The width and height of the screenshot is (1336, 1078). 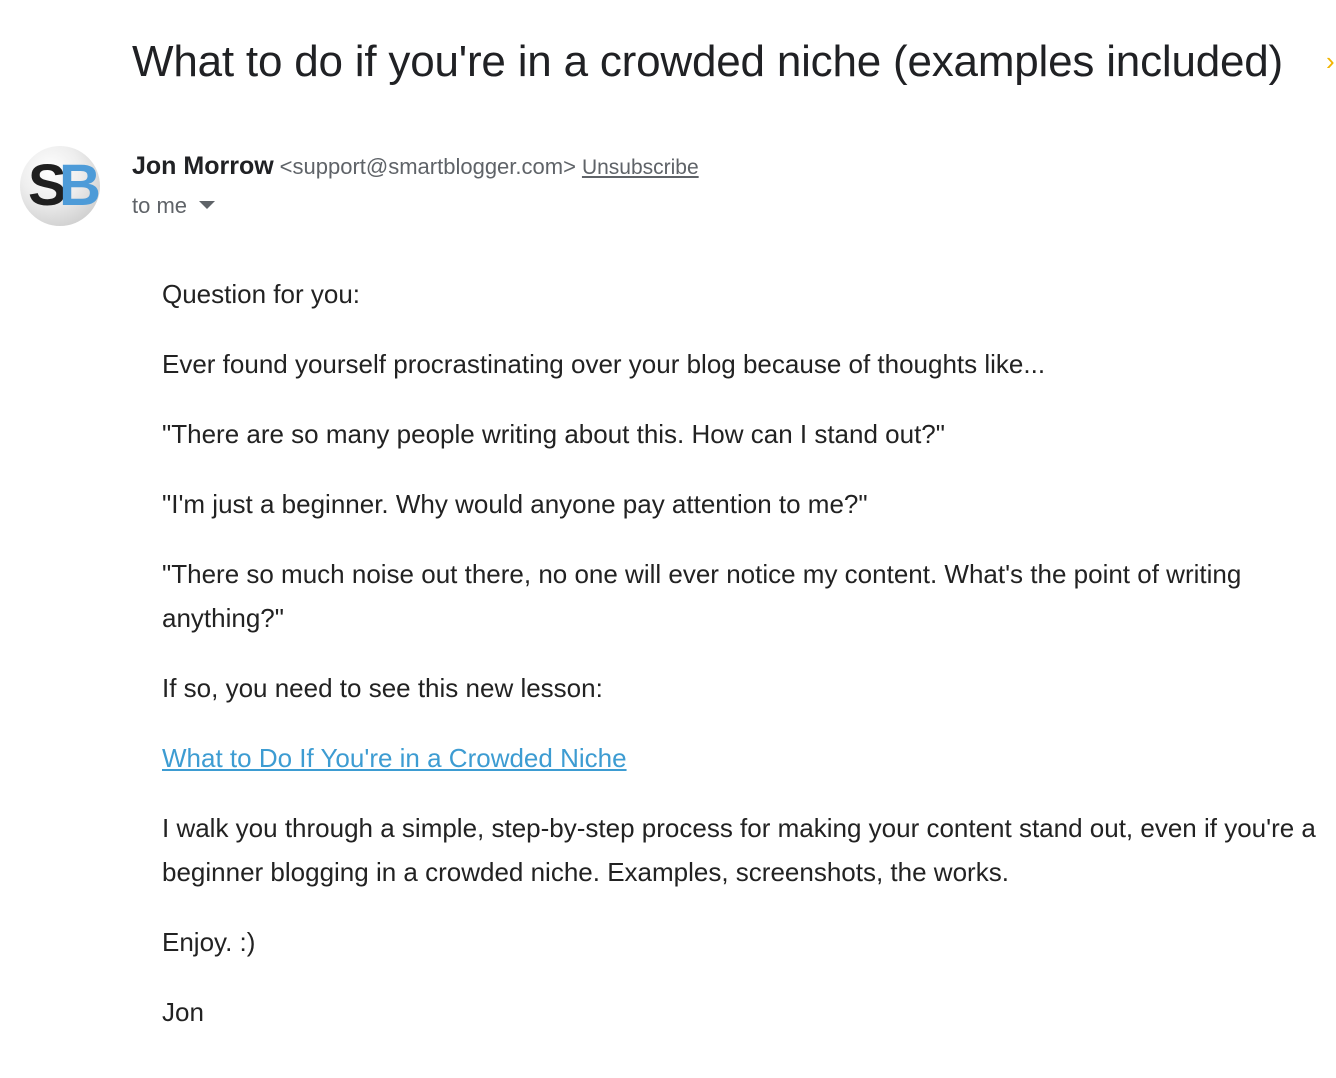 What do you see at coordinates (742, 758) in the screenshot?
I see `lesson-link-paragraph: What to Do If You're in a Crowded Niche` at bounding box center [742, 758].